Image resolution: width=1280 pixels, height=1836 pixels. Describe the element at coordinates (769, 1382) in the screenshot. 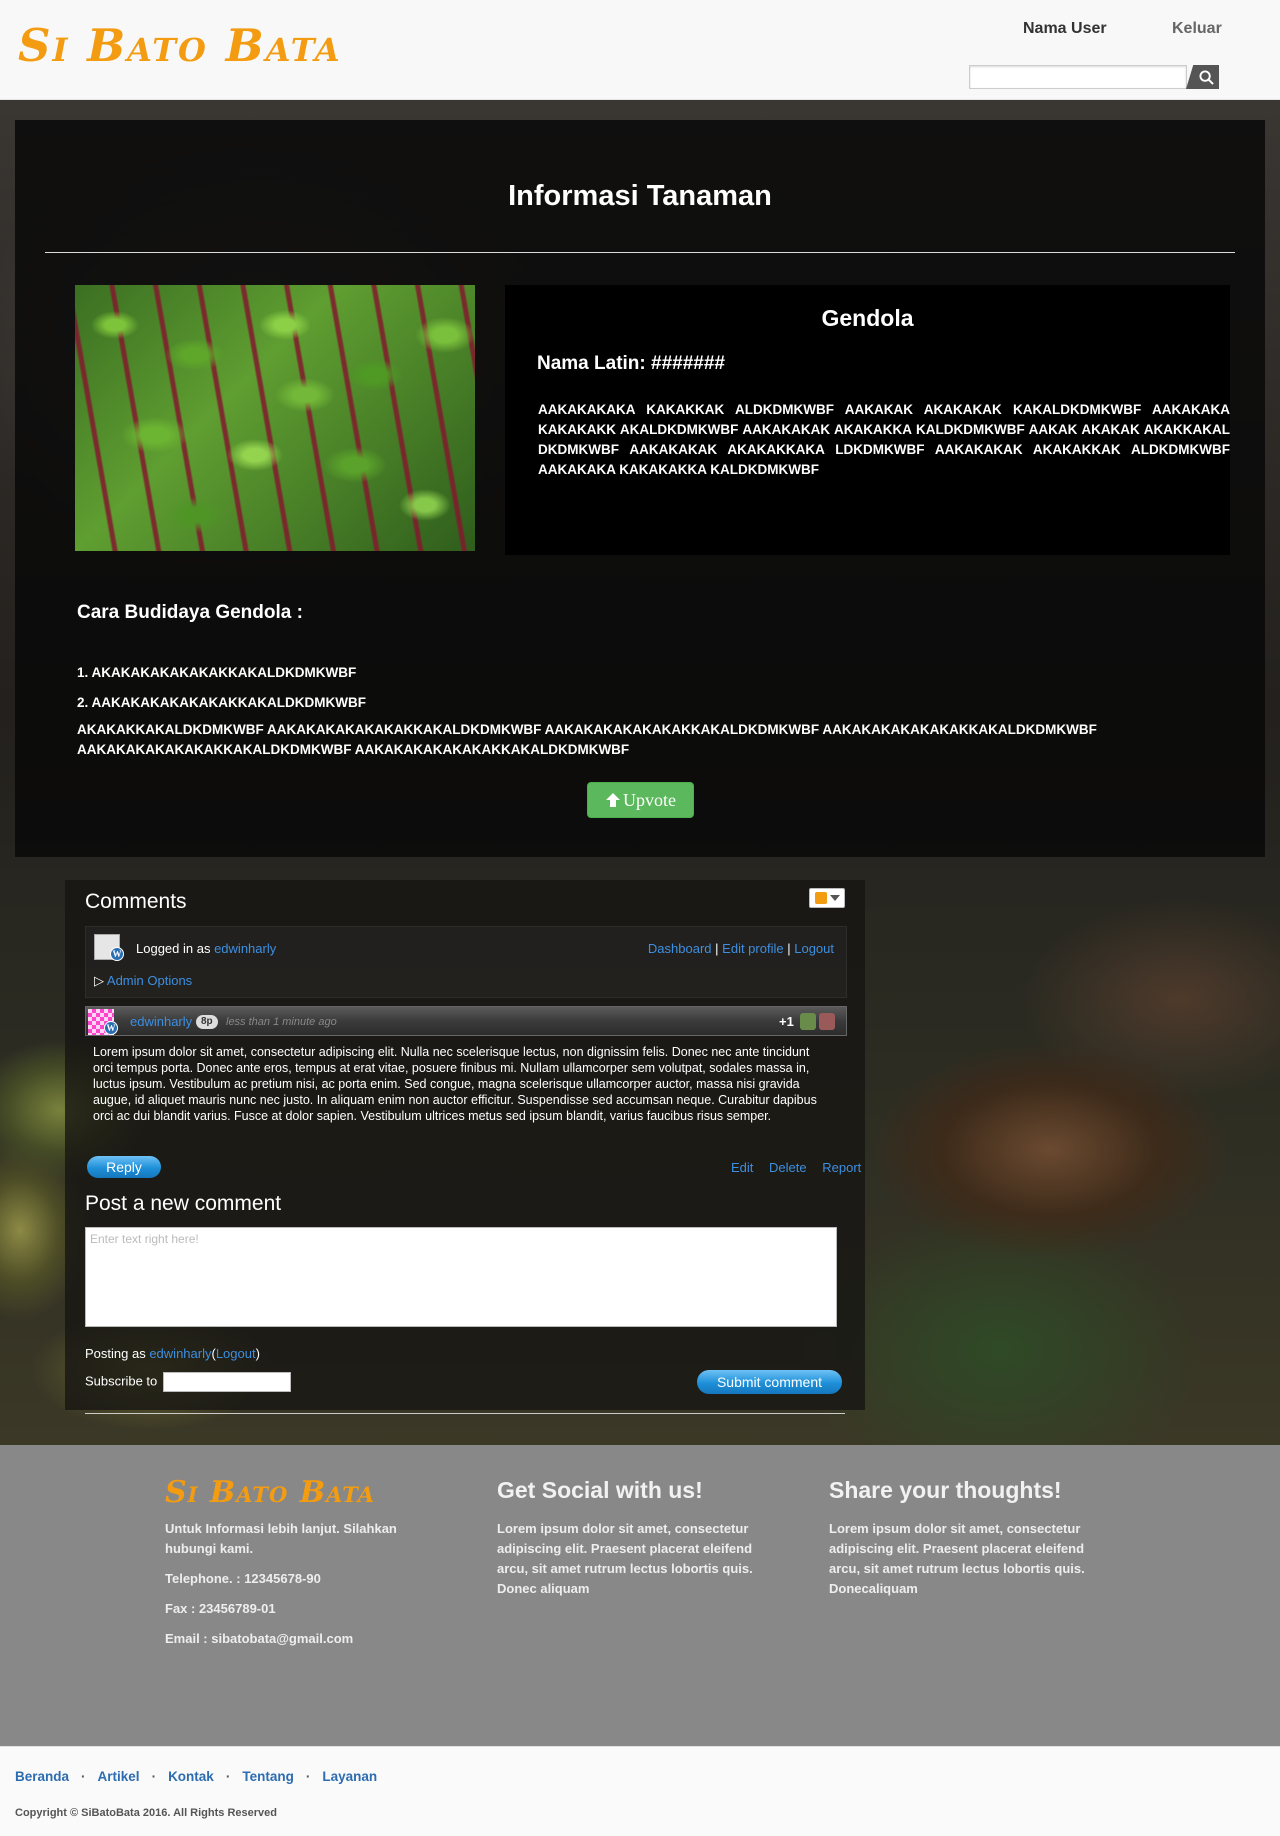

I see `submit-comment-button: Submit comment` at that location.